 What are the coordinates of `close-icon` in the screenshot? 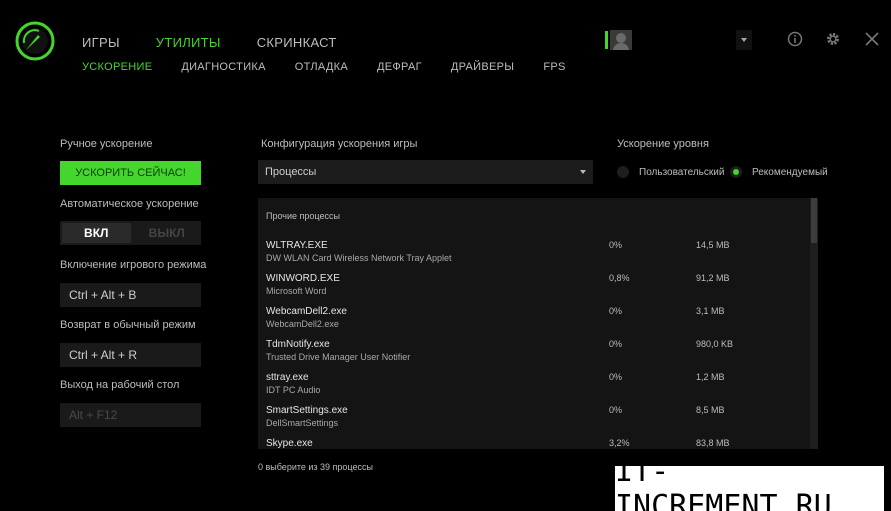 It's located at (872, 39).